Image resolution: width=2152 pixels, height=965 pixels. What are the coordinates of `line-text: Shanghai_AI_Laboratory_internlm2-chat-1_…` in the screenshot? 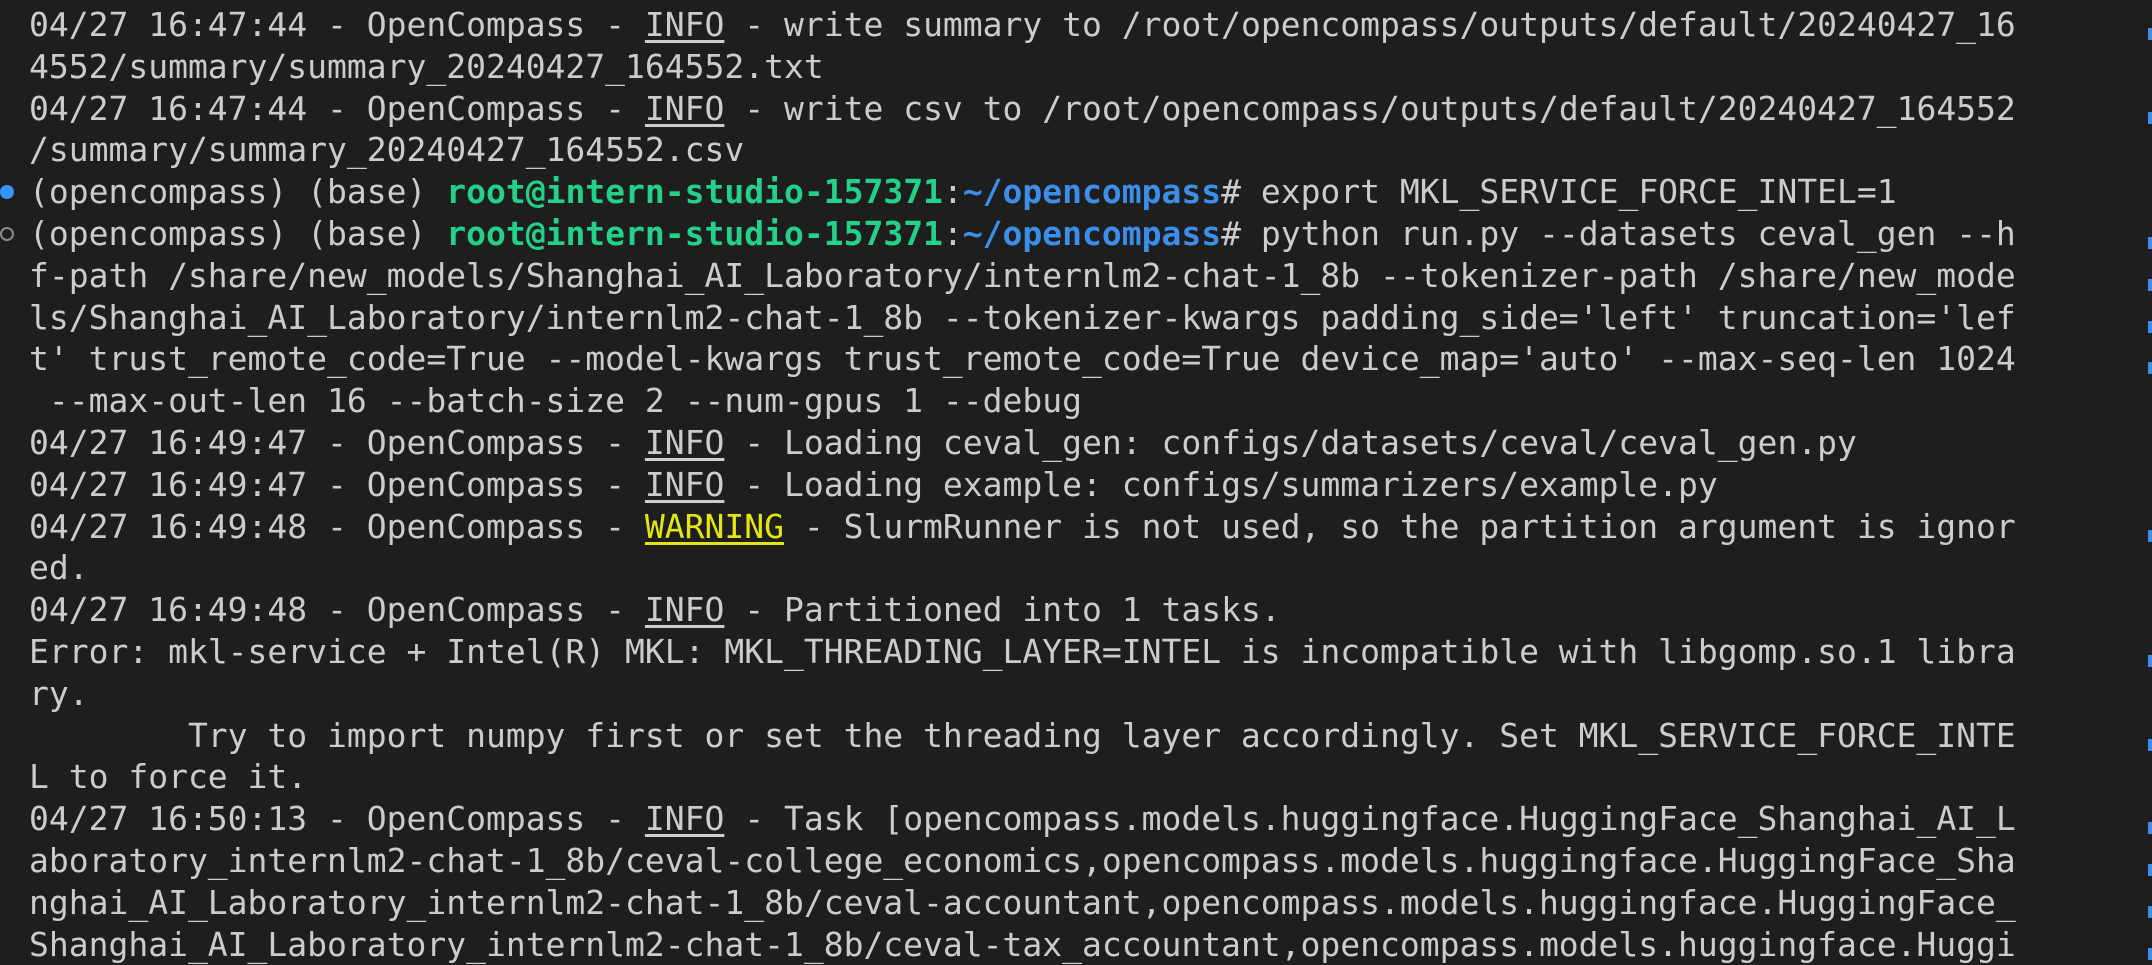 It's located at (1022, 944).